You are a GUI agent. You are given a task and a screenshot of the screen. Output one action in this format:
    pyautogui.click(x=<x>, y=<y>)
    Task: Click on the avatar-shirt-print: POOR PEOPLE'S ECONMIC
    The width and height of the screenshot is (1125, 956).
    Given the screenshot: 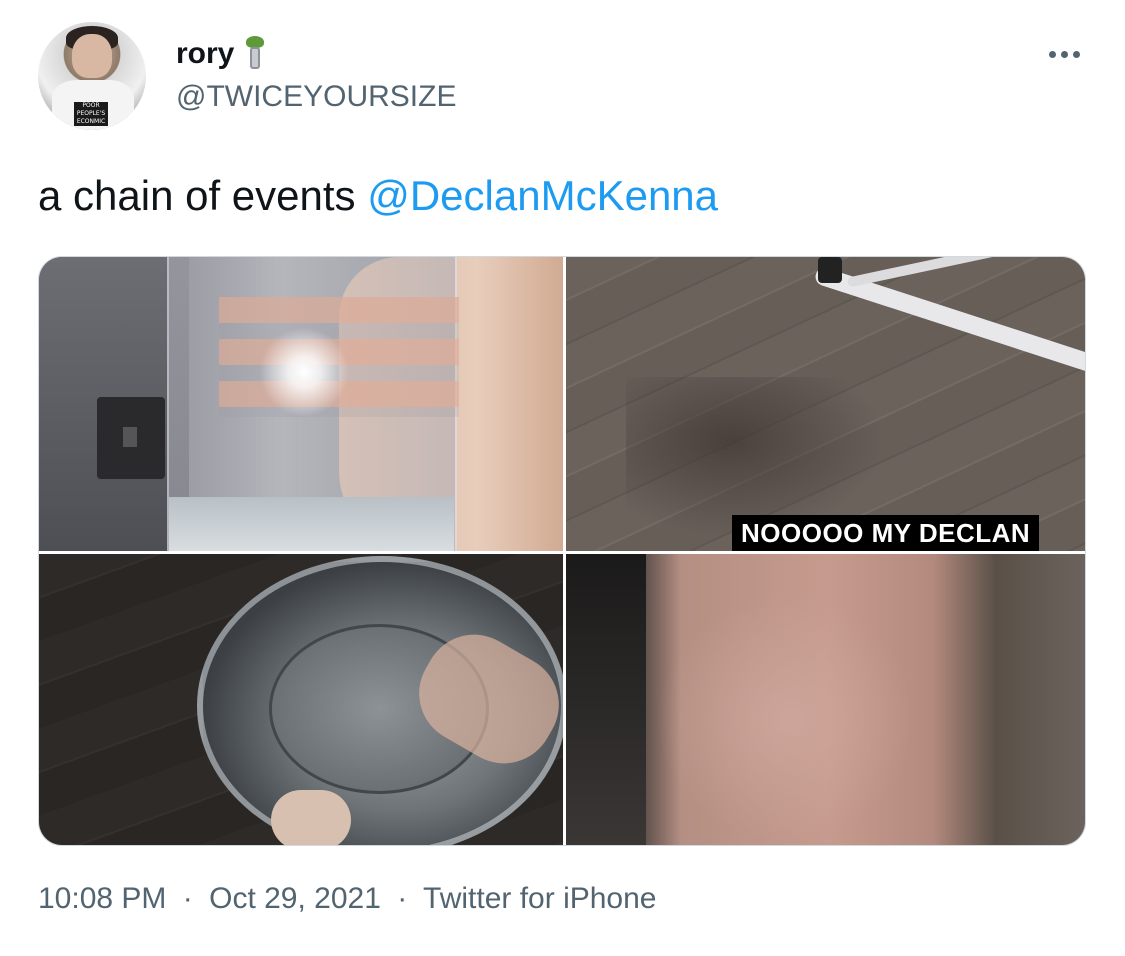 What is the action you would take?
    pyautogui.click(x=91, y=114)
    